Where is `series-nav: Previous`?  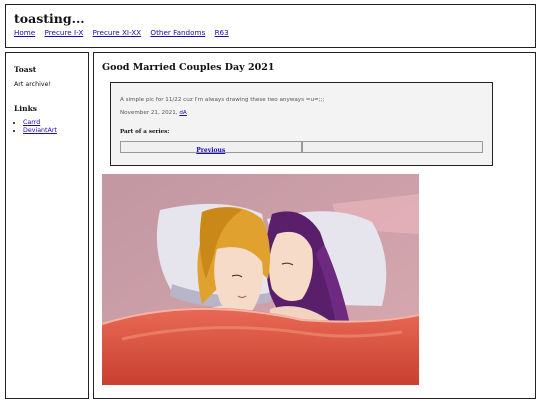
series-nav: Previous is located at coordinates (301, 147).